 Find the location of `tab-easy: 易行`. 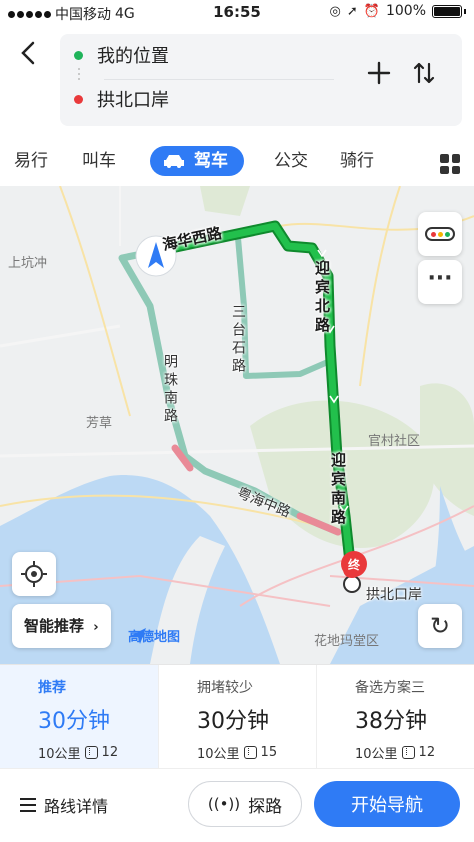

tab-easy: 易行 is located at coordinates (31, 161).